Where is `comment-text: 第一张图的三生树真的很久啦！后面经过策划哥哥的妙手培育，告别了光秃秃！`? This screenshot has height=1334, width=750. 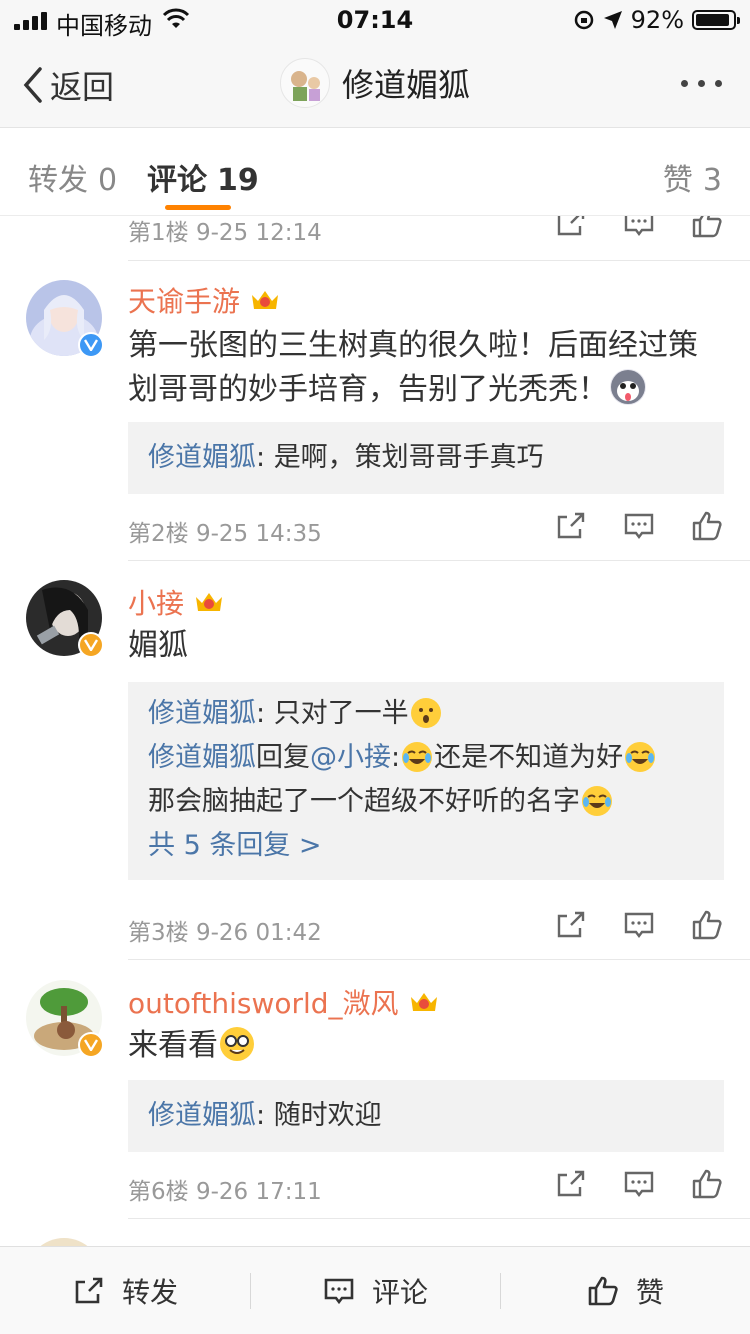
comment-text: 第一张图的三生树真的很久啦！后面经过策划哥哥的妙手培育，告别了光秃秃！ is located at coordinates (421, 368).